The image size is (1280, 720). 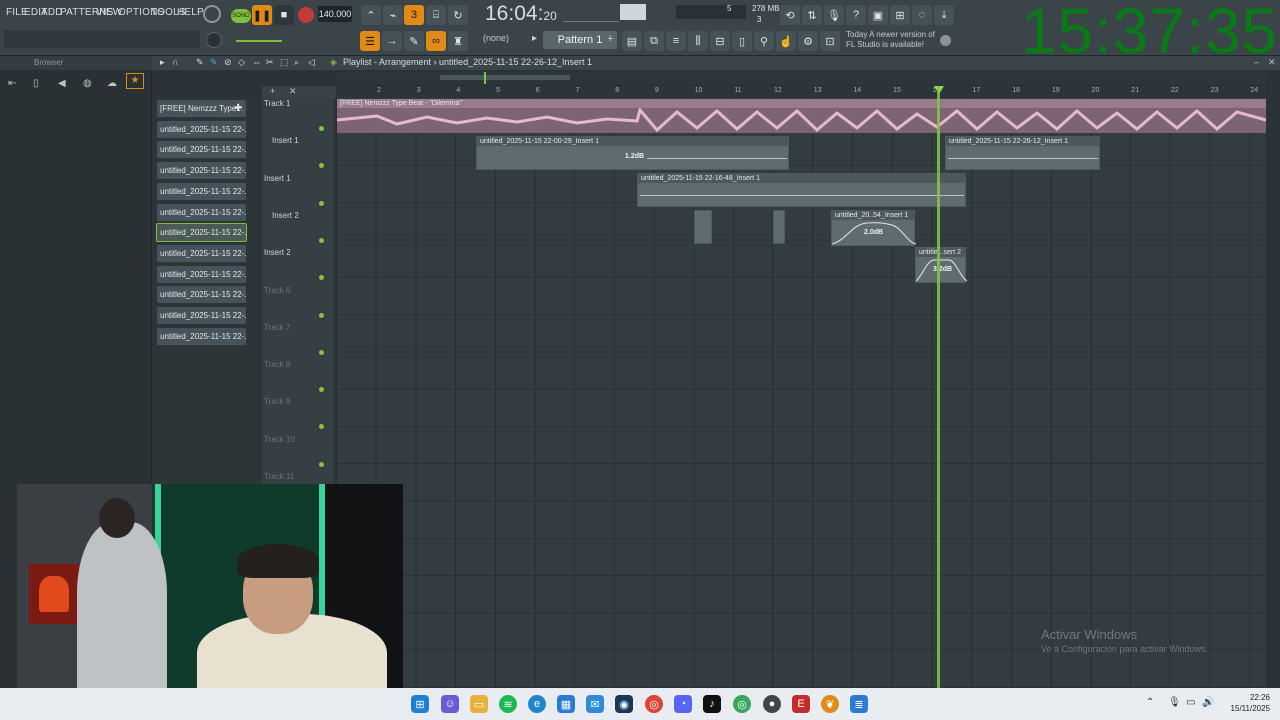 I want to click on update-globe-icon, so click(x=945, y=40).